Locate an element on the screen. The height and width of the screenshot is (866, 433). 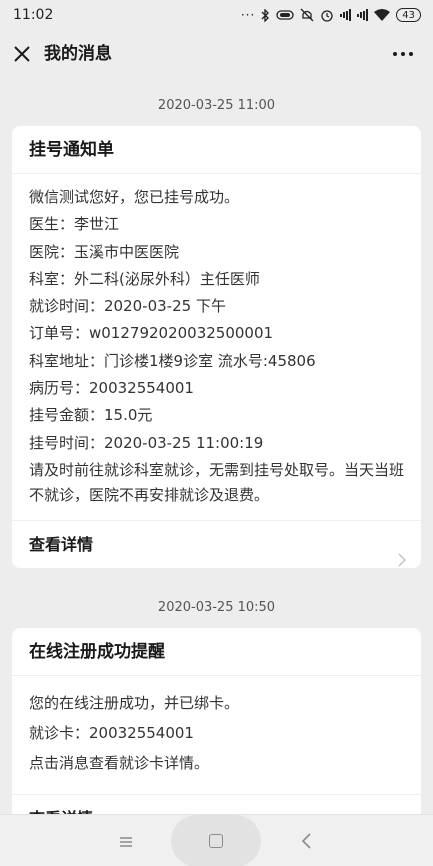
message-line: 医生：李世江 is located at coordinates (74, 224).